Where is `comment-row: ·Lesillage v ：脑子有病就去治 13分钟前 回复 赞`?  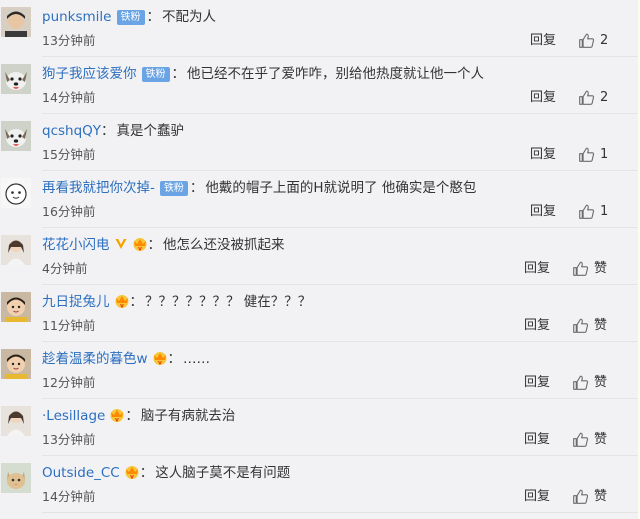 comment-row: ·Lesillage v ：脑子有病就去治 13分钟前 回复 赞 is located at coordinates (320, 427).